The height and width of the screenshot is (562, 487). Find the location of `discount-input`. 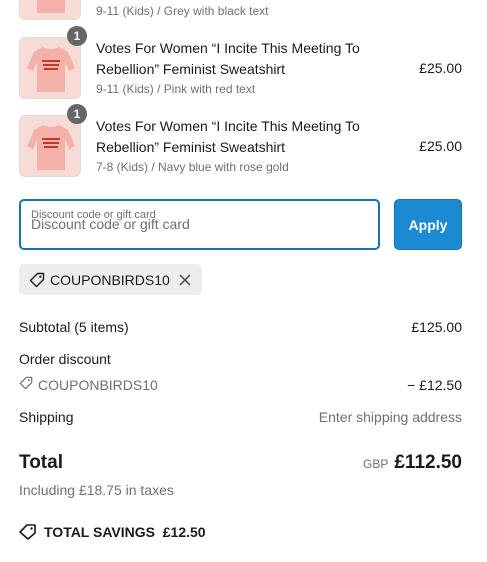

discount-input is located at coordinates (196, 224).